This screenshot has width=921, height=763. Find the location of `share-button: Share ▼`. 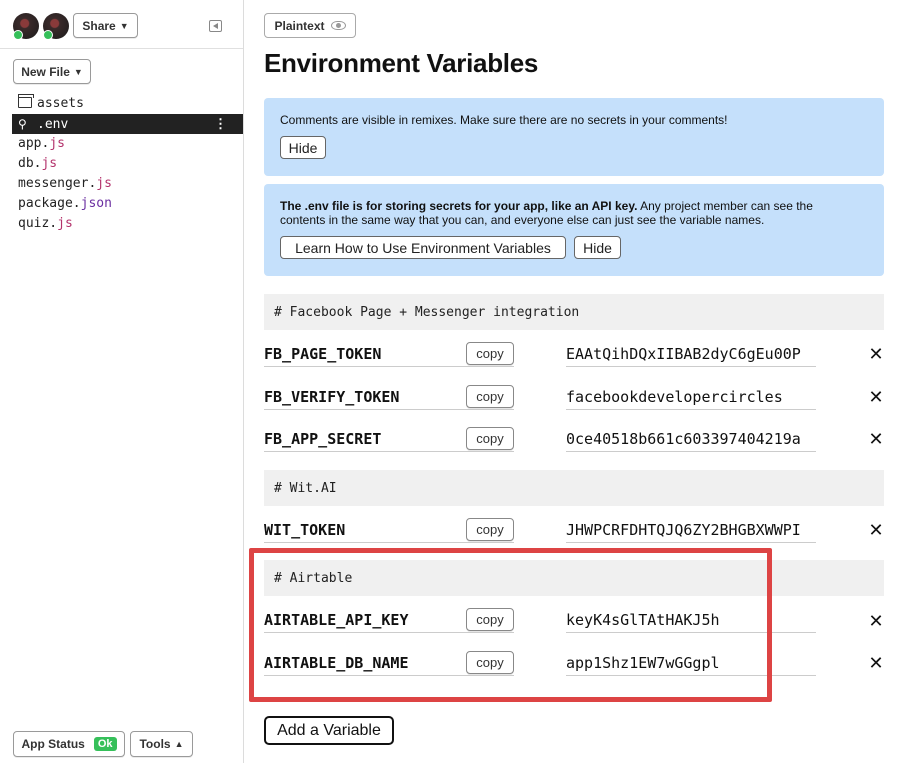

share-button: Share ▼ is located at coordinates (105, 25).